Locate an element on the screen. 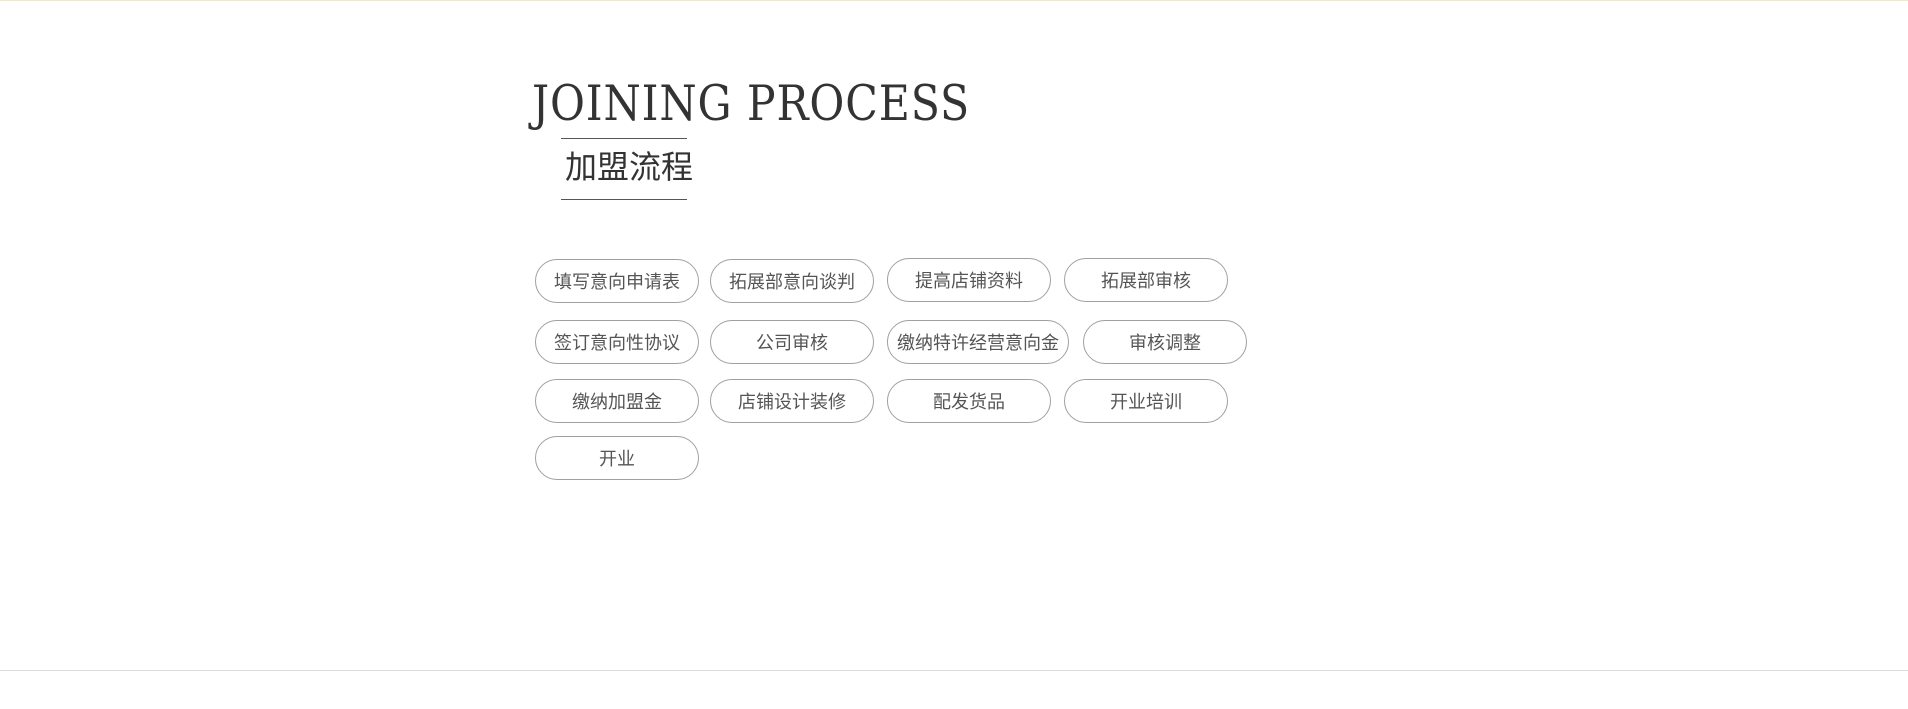 This screenshot has height=709, width=1908. process-step-4: 拓展部审核 is located at coordinates (1146, 280).